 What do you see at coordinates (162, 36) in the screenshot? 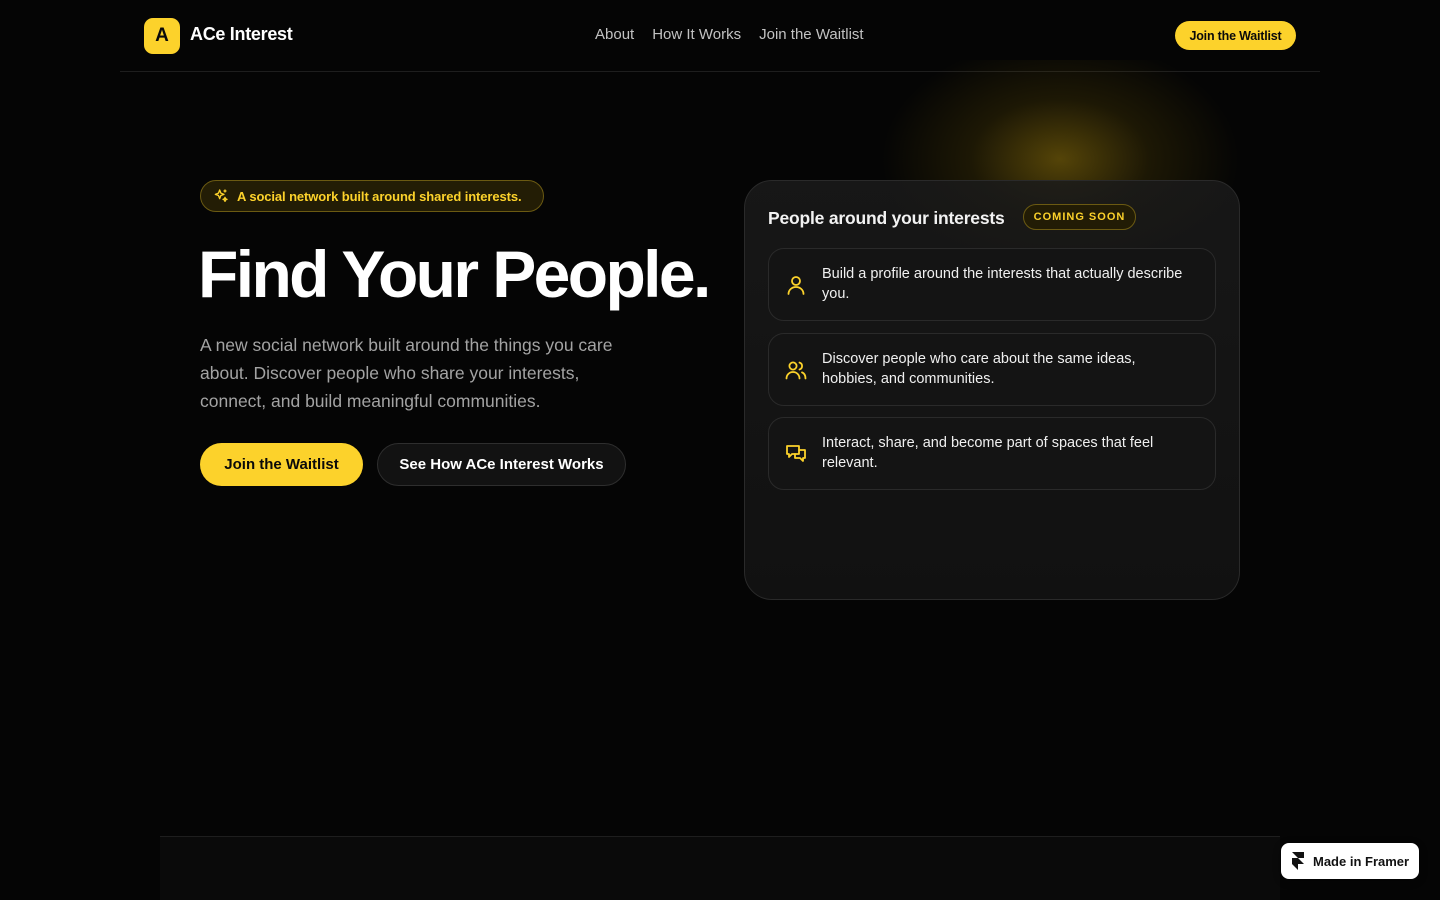
I see `logo-mark: A` at bounding box center [162, 36].